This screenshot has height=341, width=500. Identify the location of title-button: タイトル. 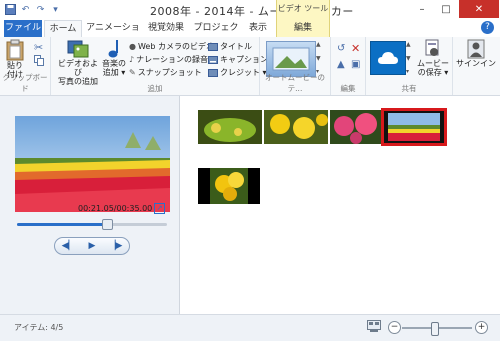
(230, 46).